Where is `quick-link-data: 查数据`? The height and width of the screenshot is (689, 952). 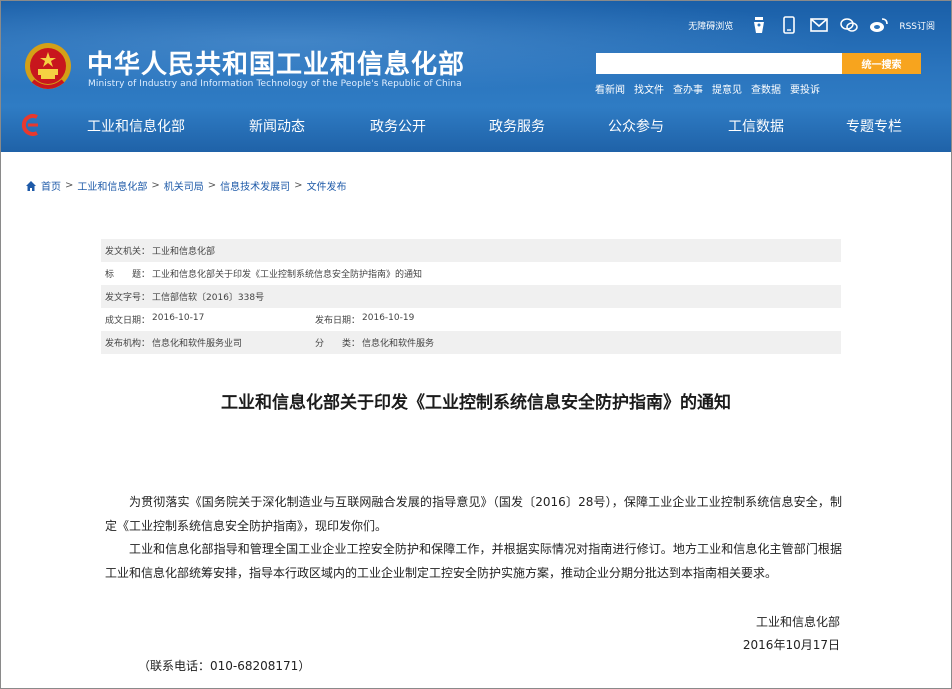
quick-link-data: 查数据 is located at coordinates (766, 88).